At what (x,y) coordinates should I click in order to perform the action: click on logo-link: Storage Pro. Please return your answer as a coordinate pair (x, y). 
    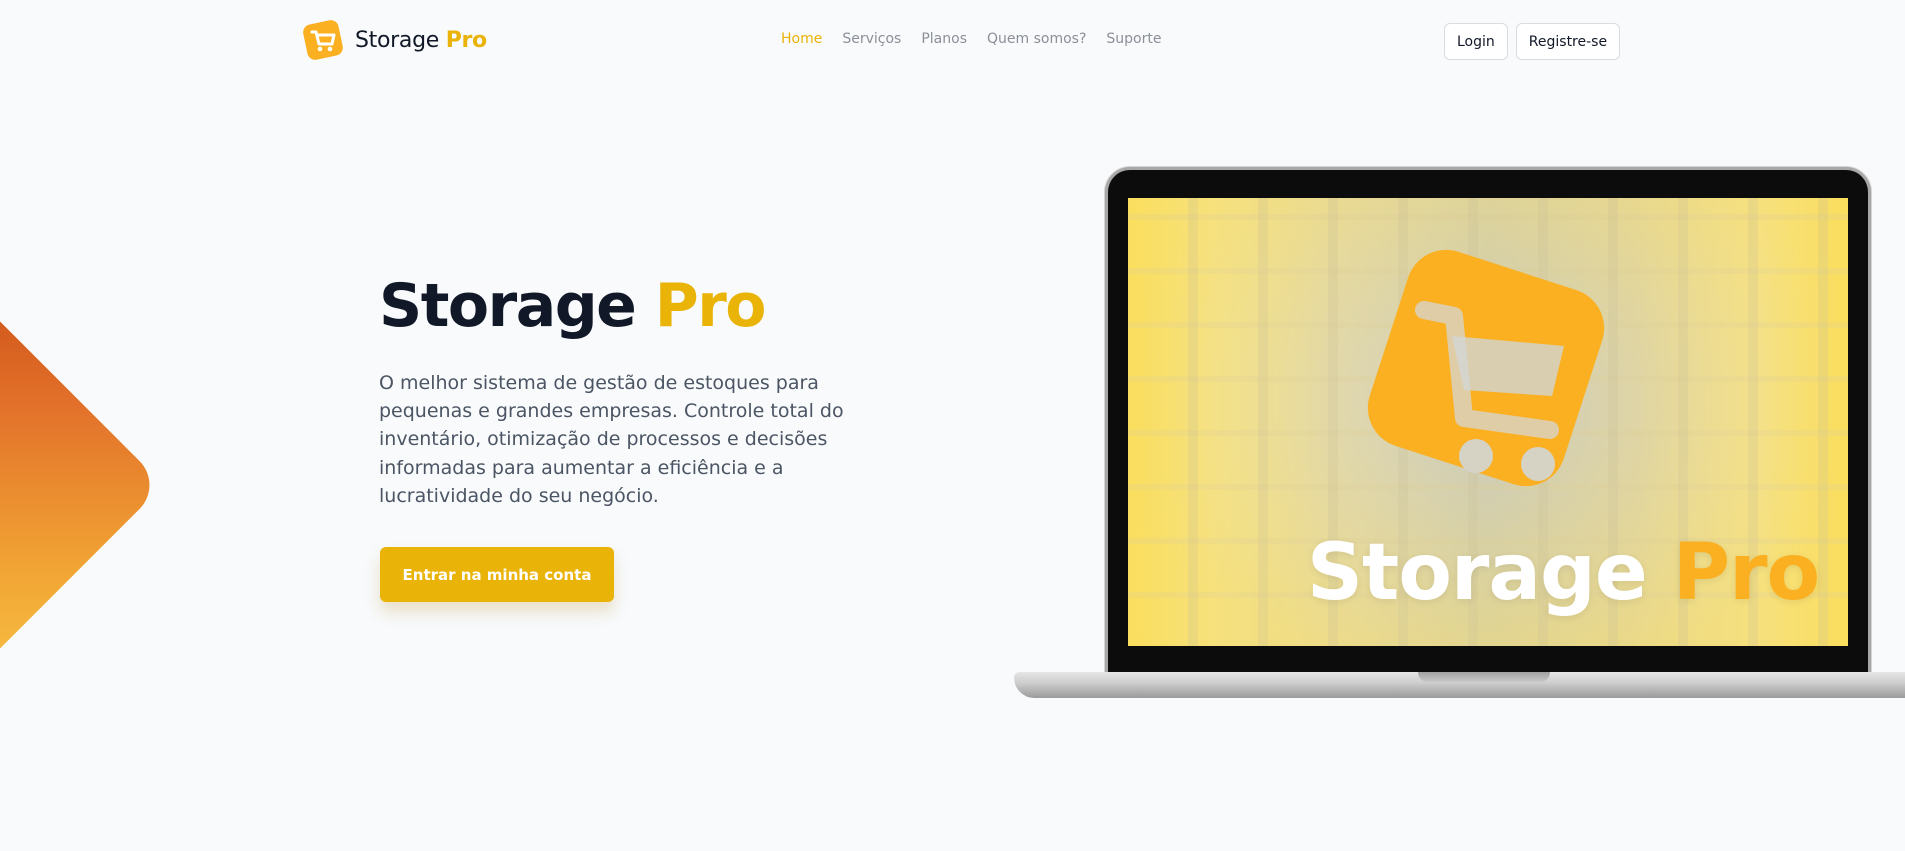
    Looking at the image, I should click on (394, 40).